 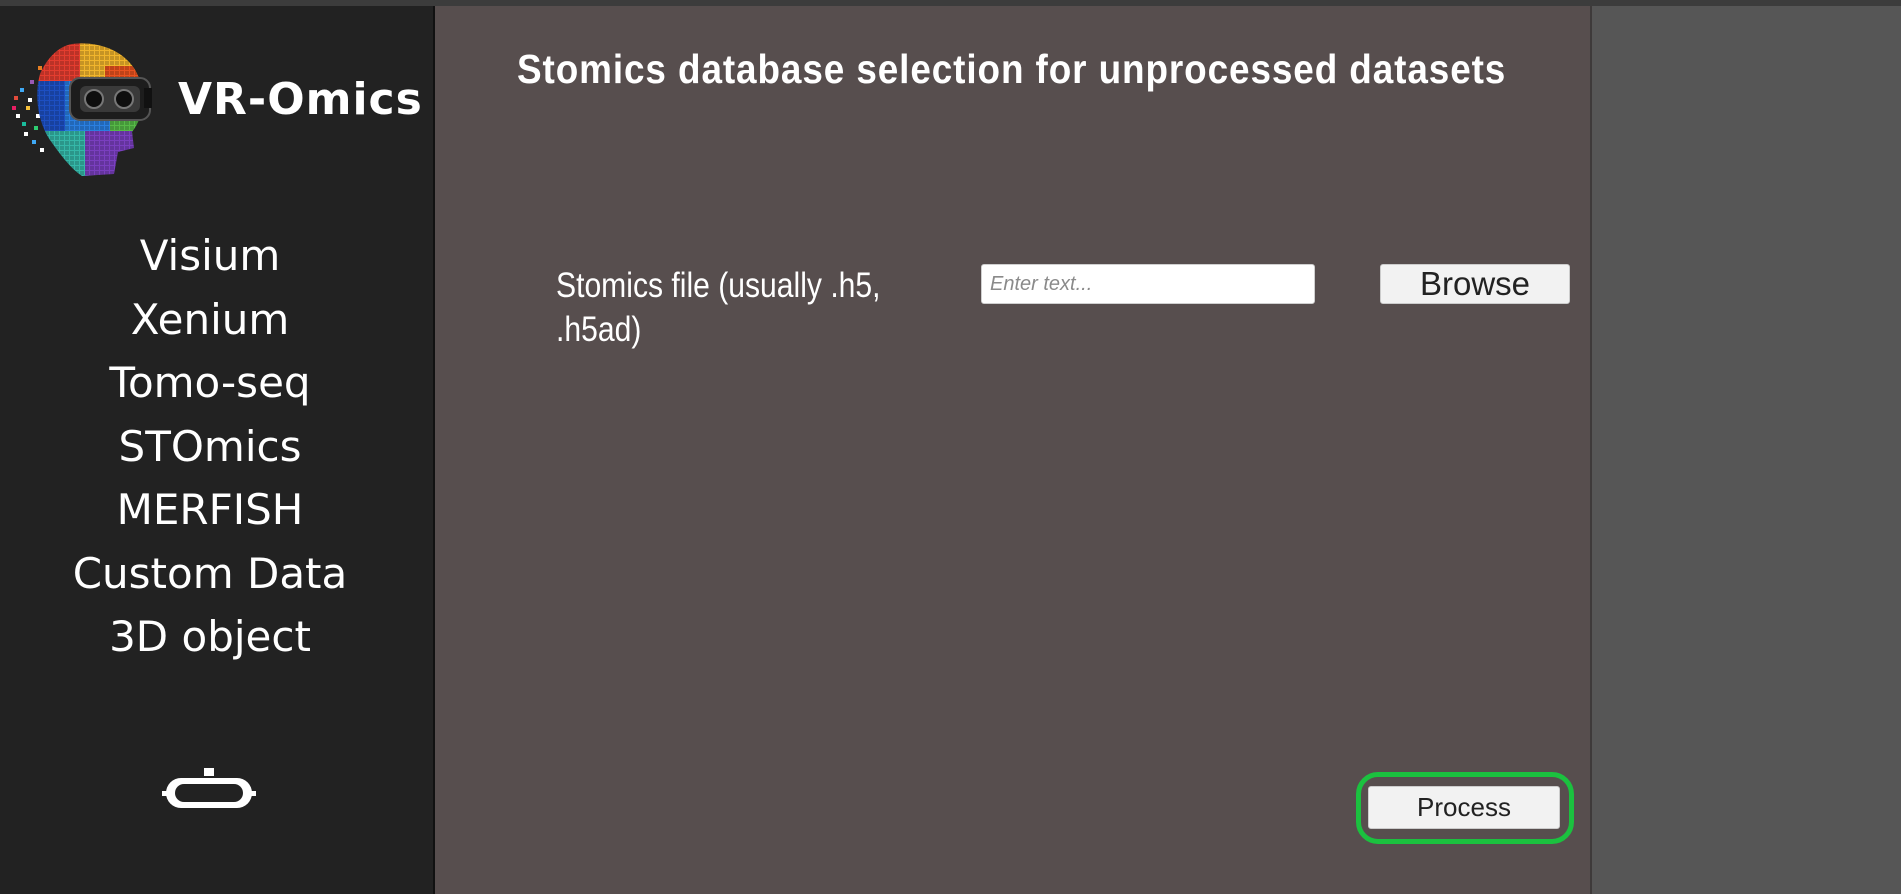 I want to click on nav-item-tomo-seq: Tomo-seq, so click(x=210, y=383).